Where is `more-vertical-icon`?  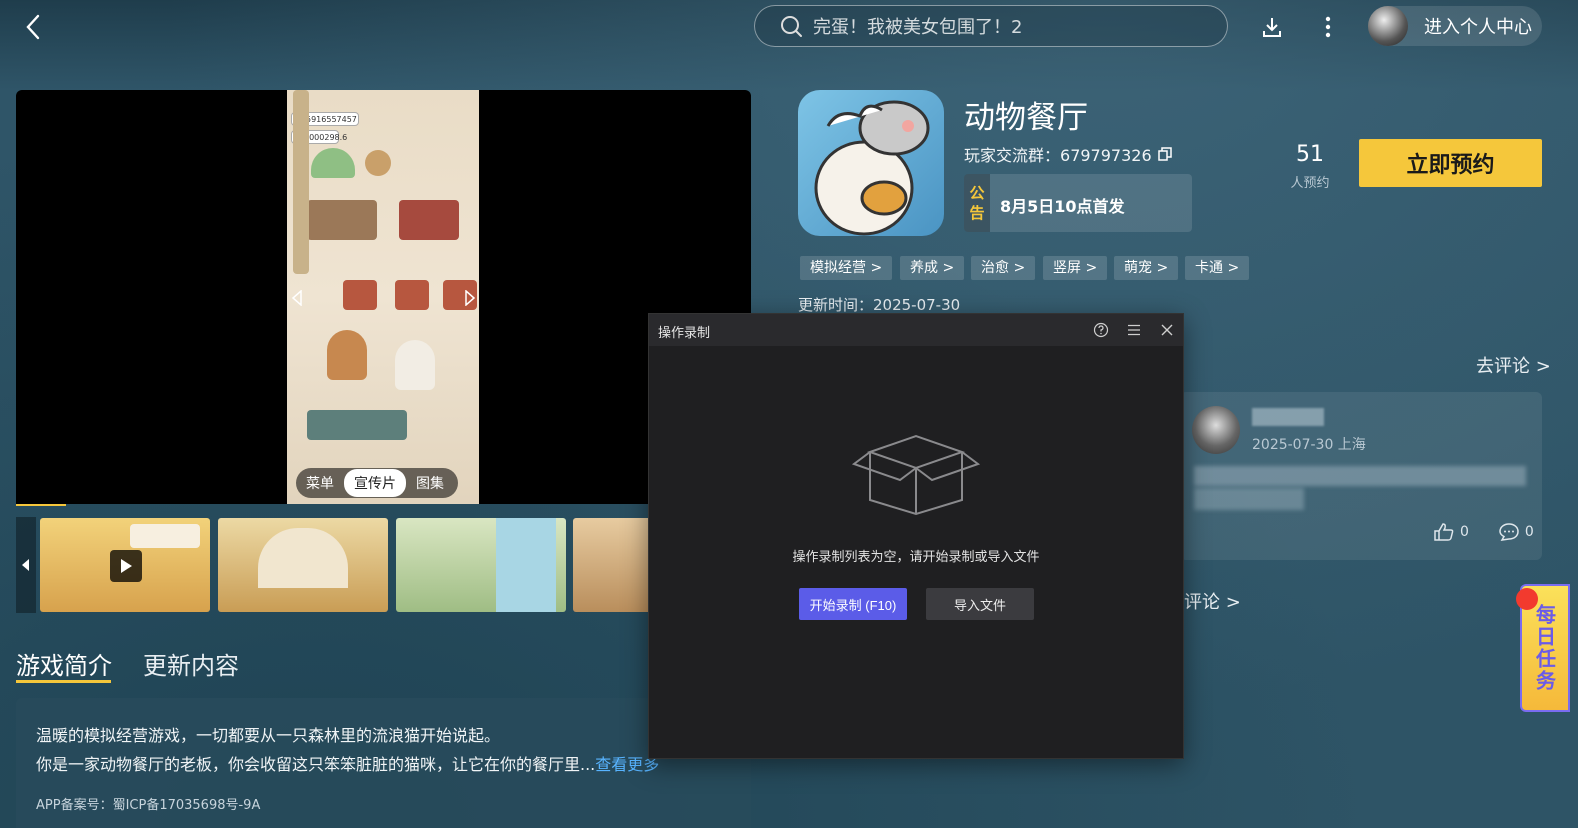
more-vertical-icon is located at coordinates (1328, 27).